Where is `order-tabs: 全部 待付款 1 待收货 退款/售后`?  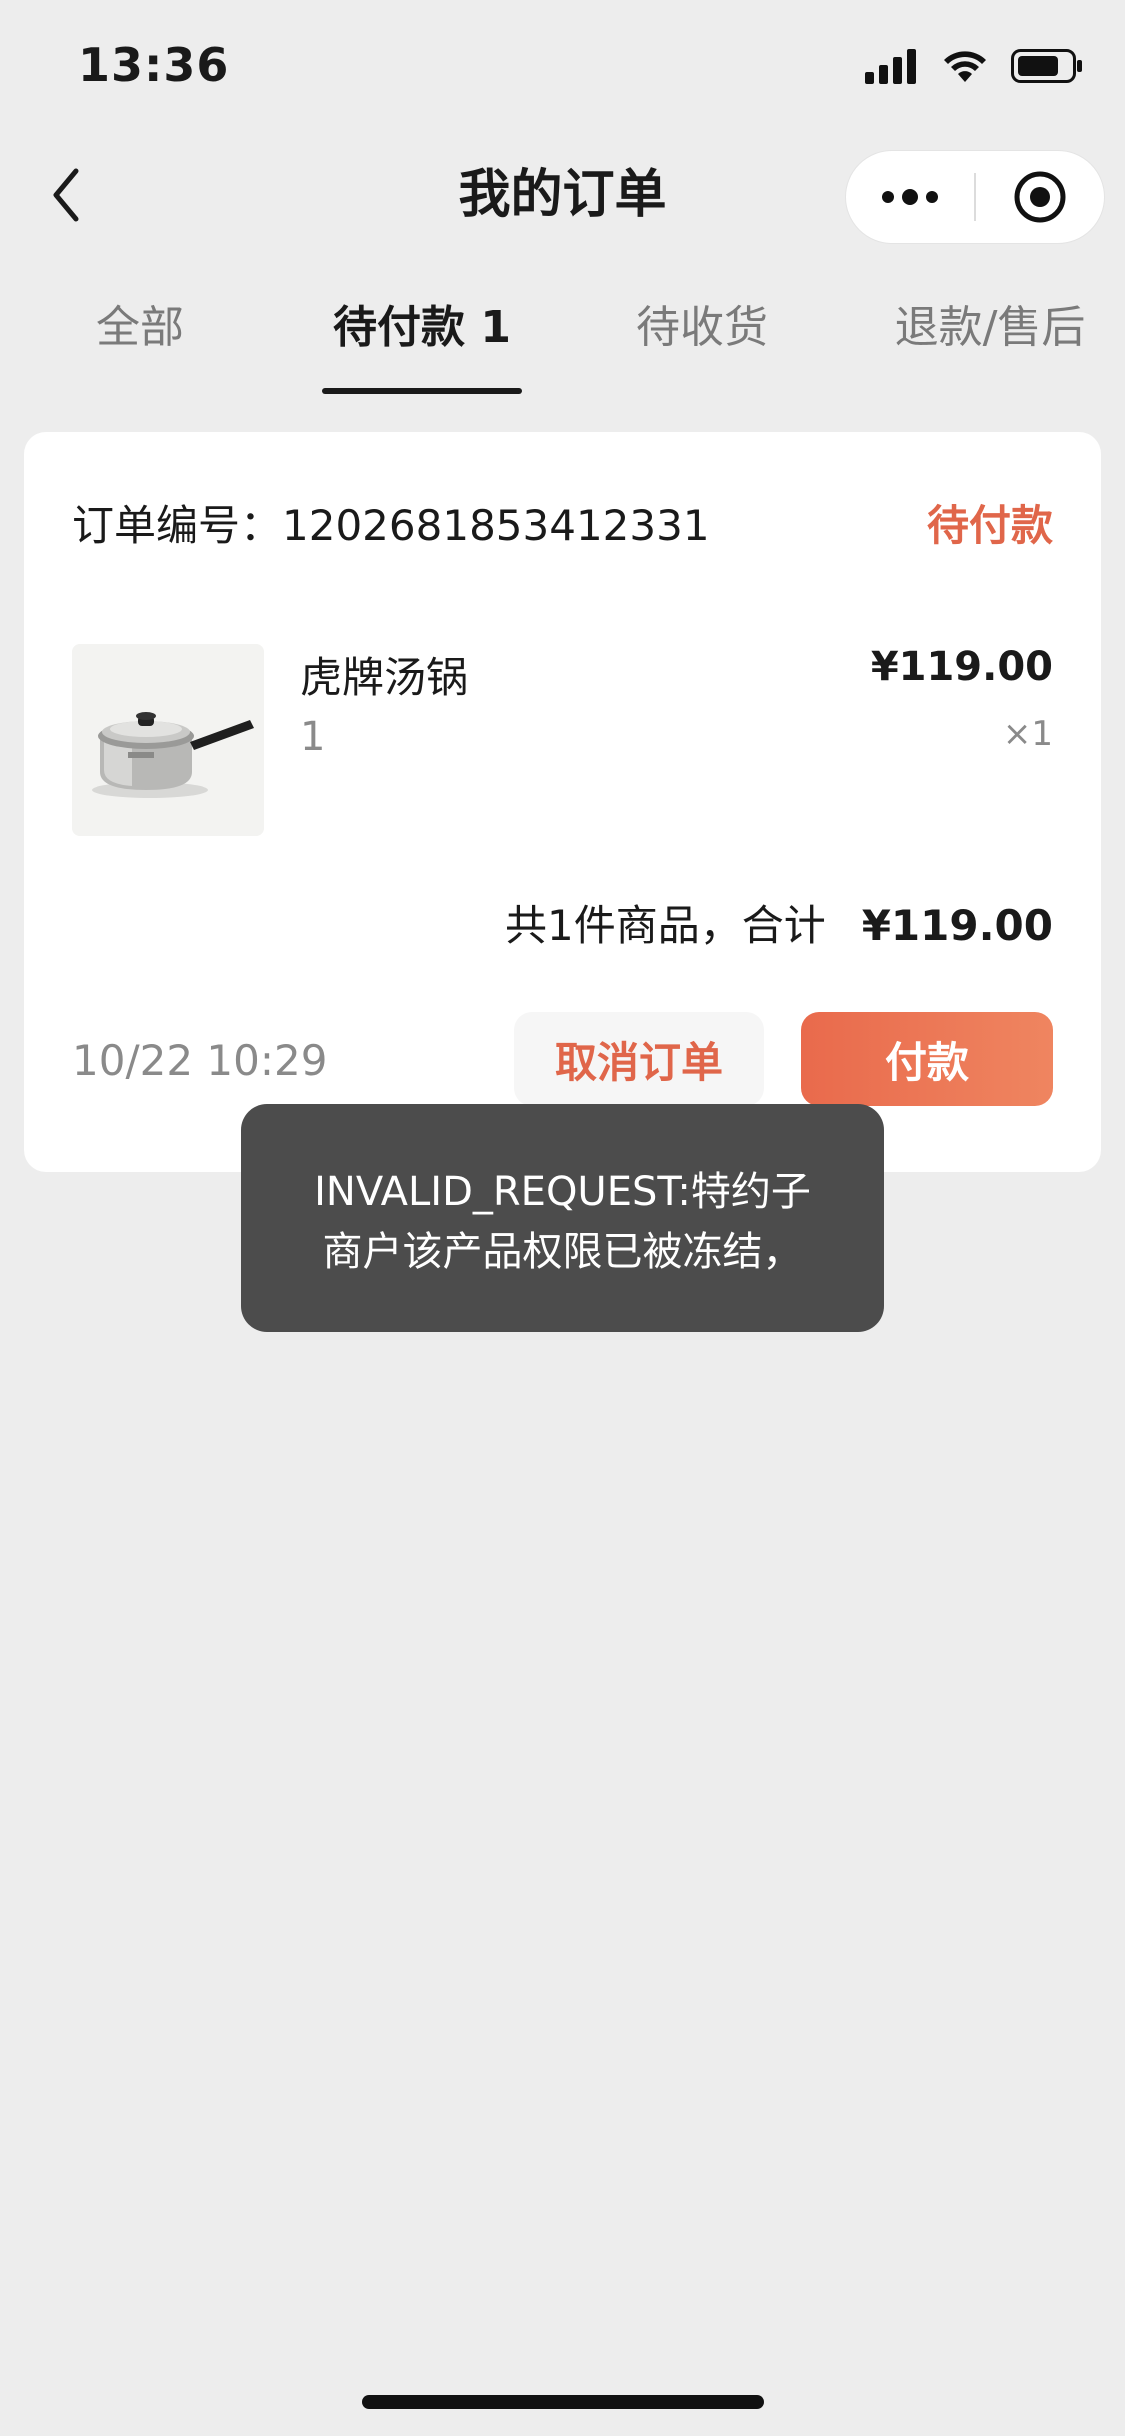 order-tabs: 全部 待付款 1 待收货 退款/售后 is located at coordinates (562, 345).